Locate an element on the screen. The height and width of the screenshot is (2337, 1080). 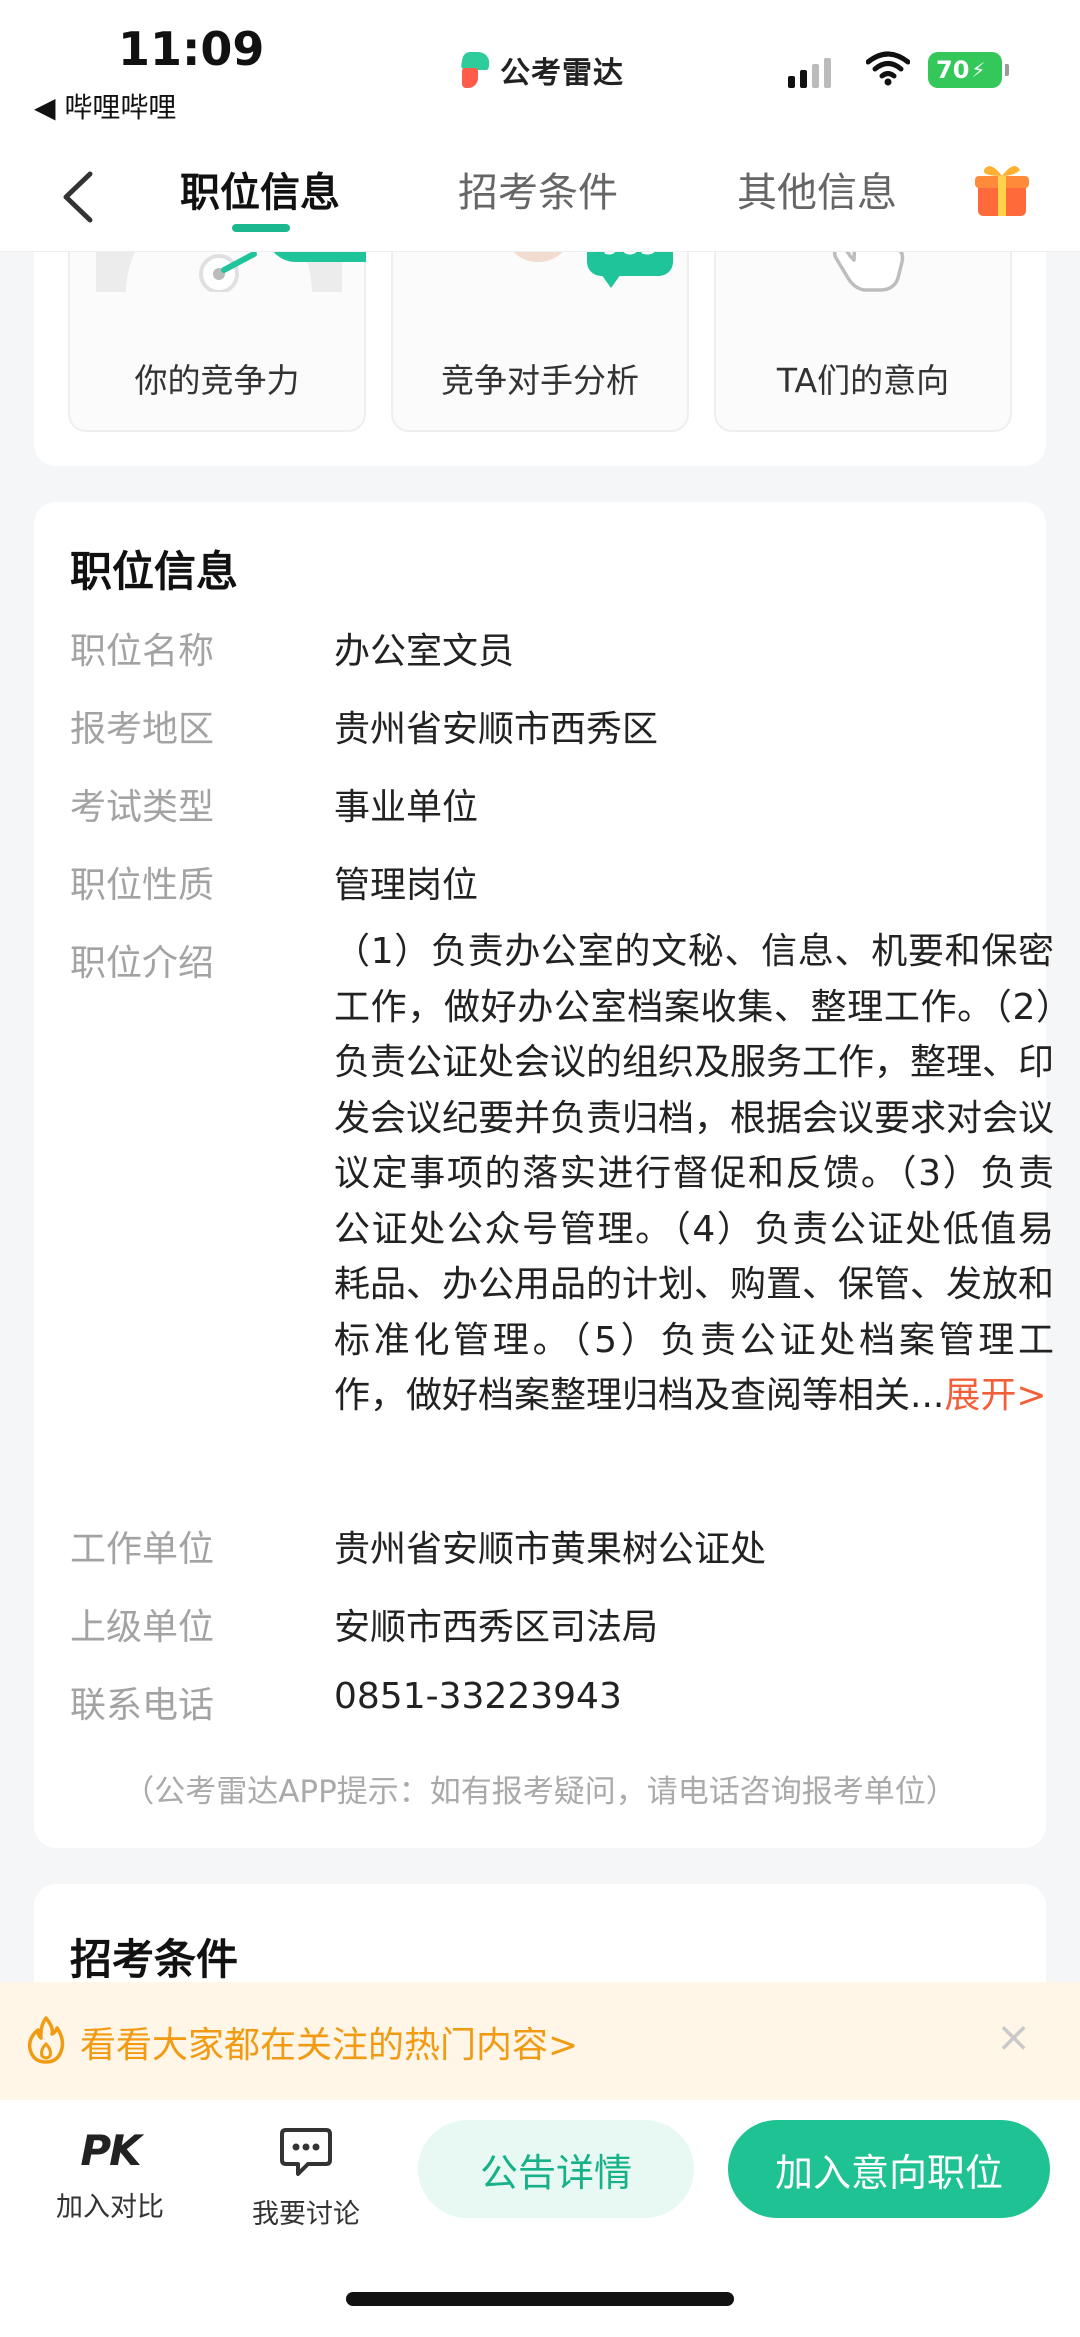
add-compare-button: PK 加入对比 is located at coordinates (110, 2175).